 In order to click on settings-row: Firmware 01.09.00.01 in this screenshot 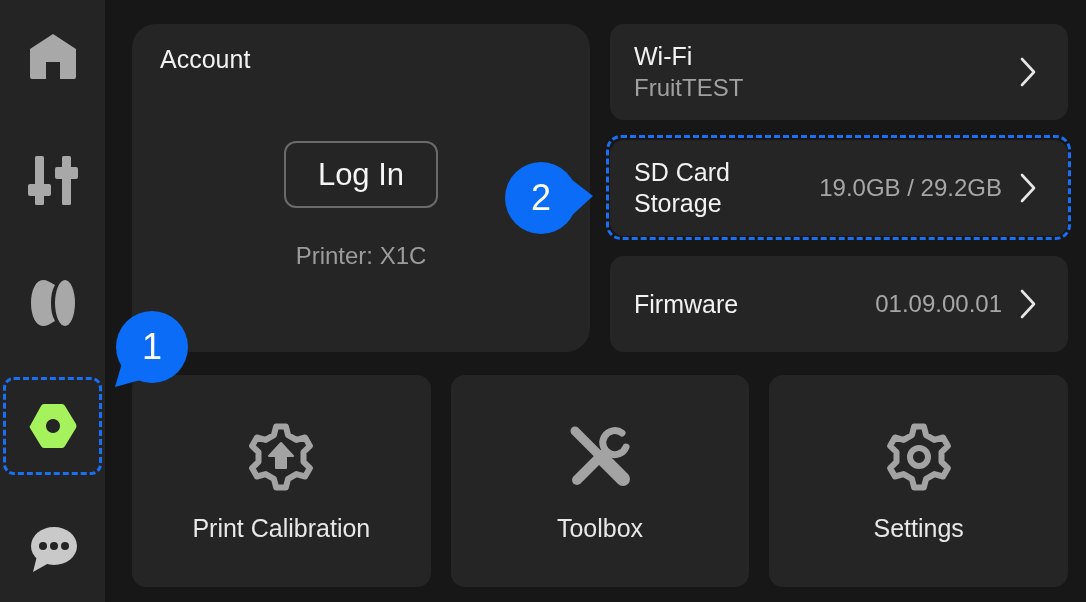, I will do `click(839, 304)`.